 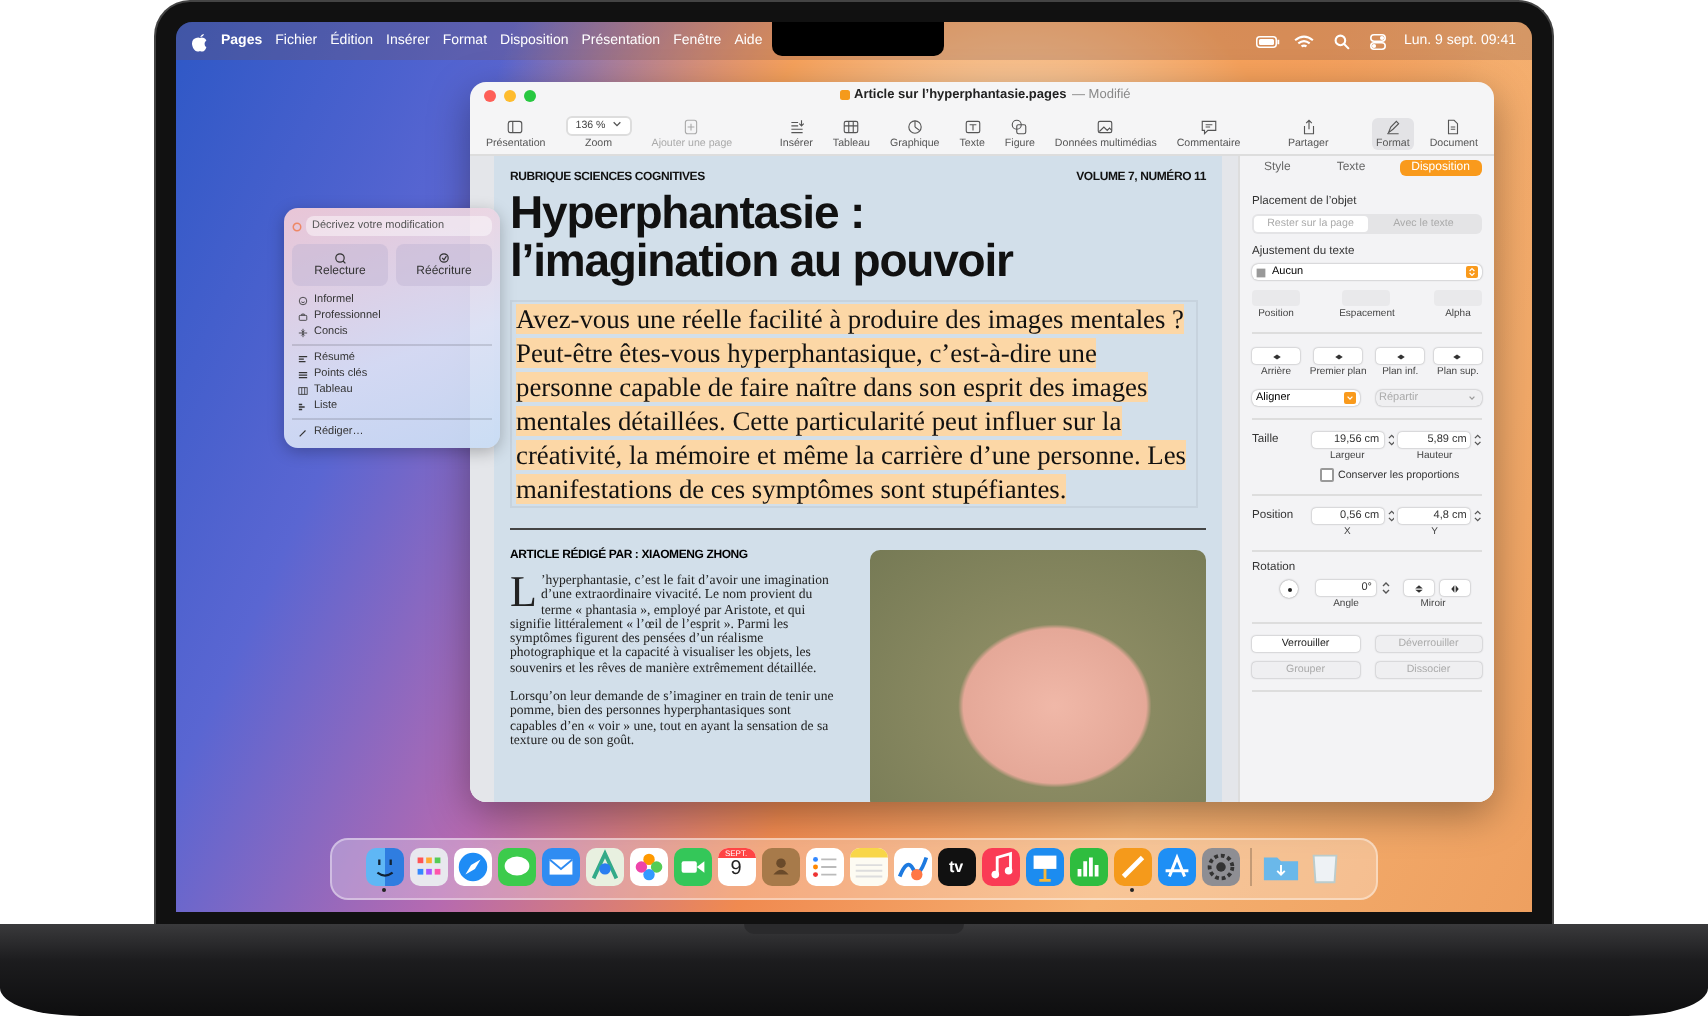 What do you see at coordinates (1261, 272) in the screenshot?
I see `square-icon` at bounding box center [1261, 272].